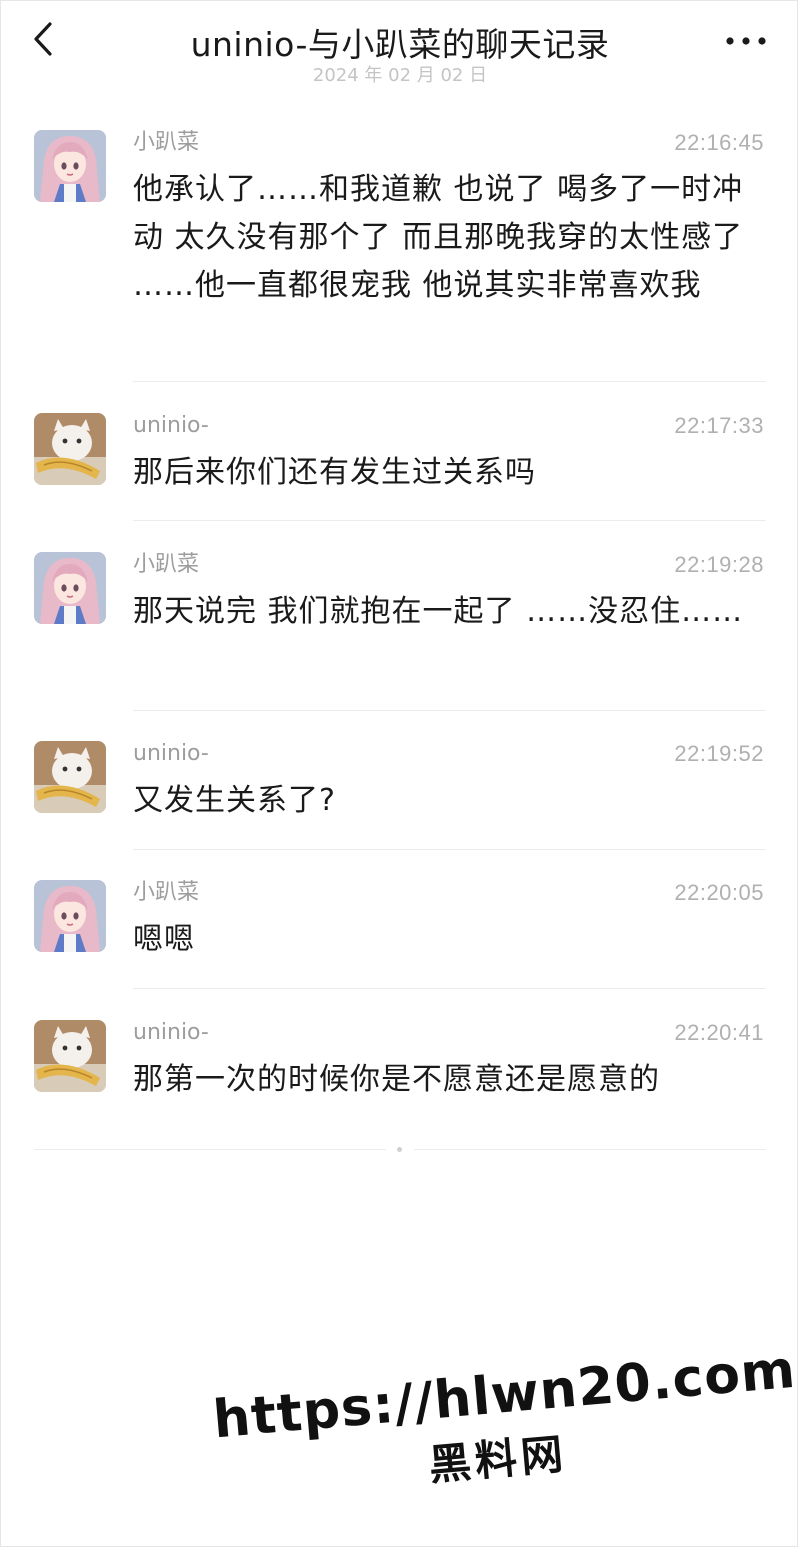  Describe the element at coordinates (719, 425) in the screenshot. I see `message-time: 22:17:33` at that location.